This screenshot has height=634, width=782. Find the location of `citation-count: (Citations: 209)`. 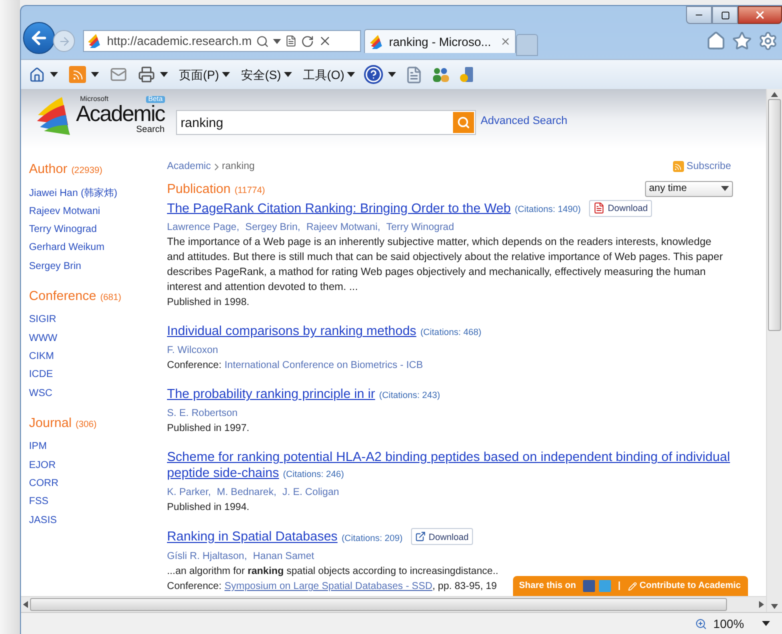

citation-count: (Citations: 209) is located at coordinates (372, 537).